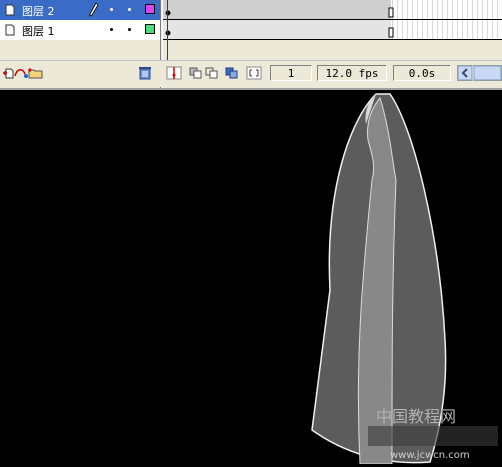 The image size is (502, 467). Describe the element at coordinates (422, 73) in the screenshot. I see `elapsed-time-readout: 0.0s` at that location.